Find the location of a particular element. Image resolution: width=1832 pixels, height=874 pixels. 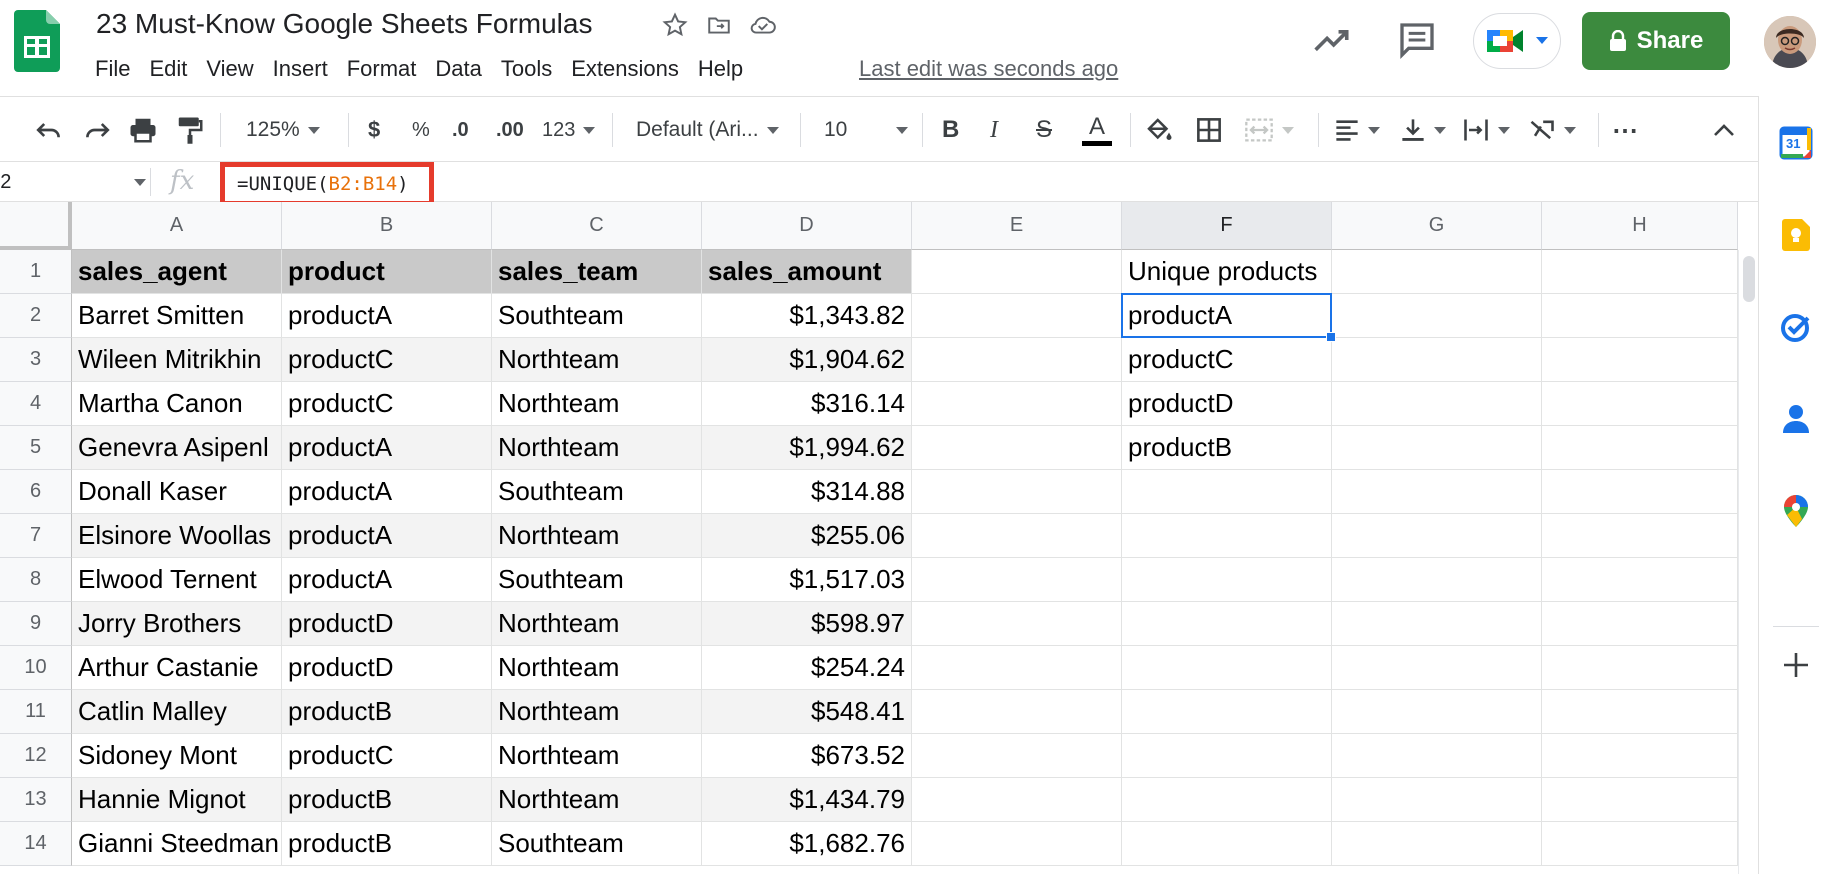

cell-a9: Jorry Brothers is located at coordinates (177, 624).